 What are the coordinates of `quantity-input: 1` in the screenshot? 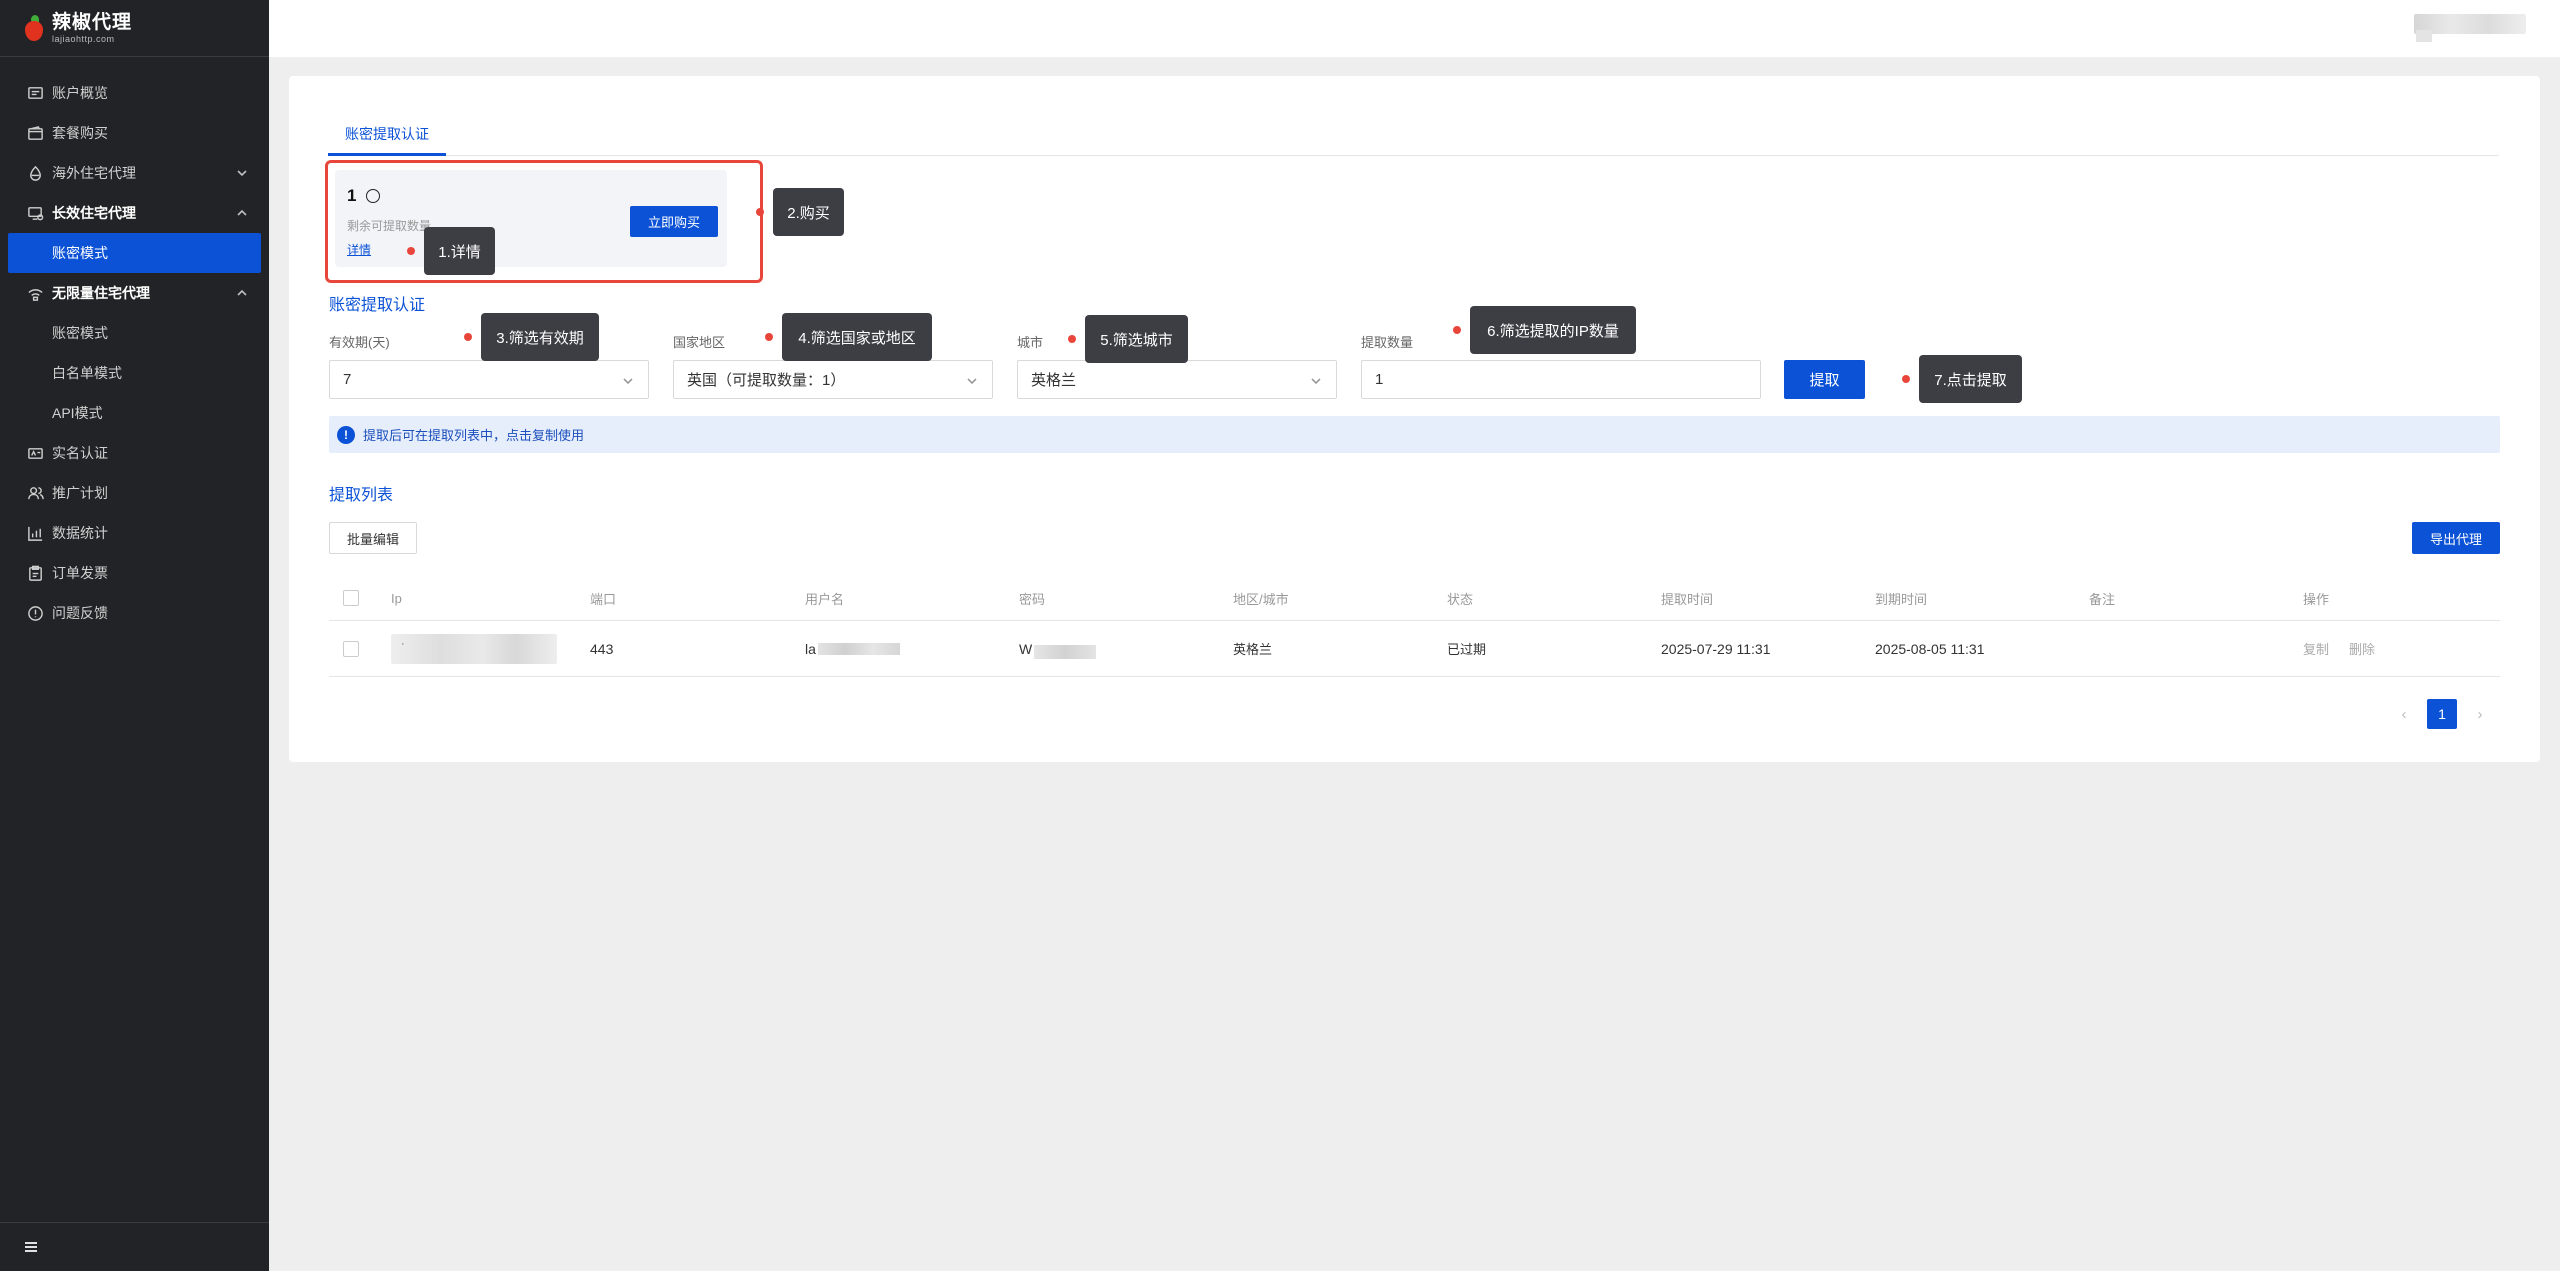 It's located at (1561, 379).